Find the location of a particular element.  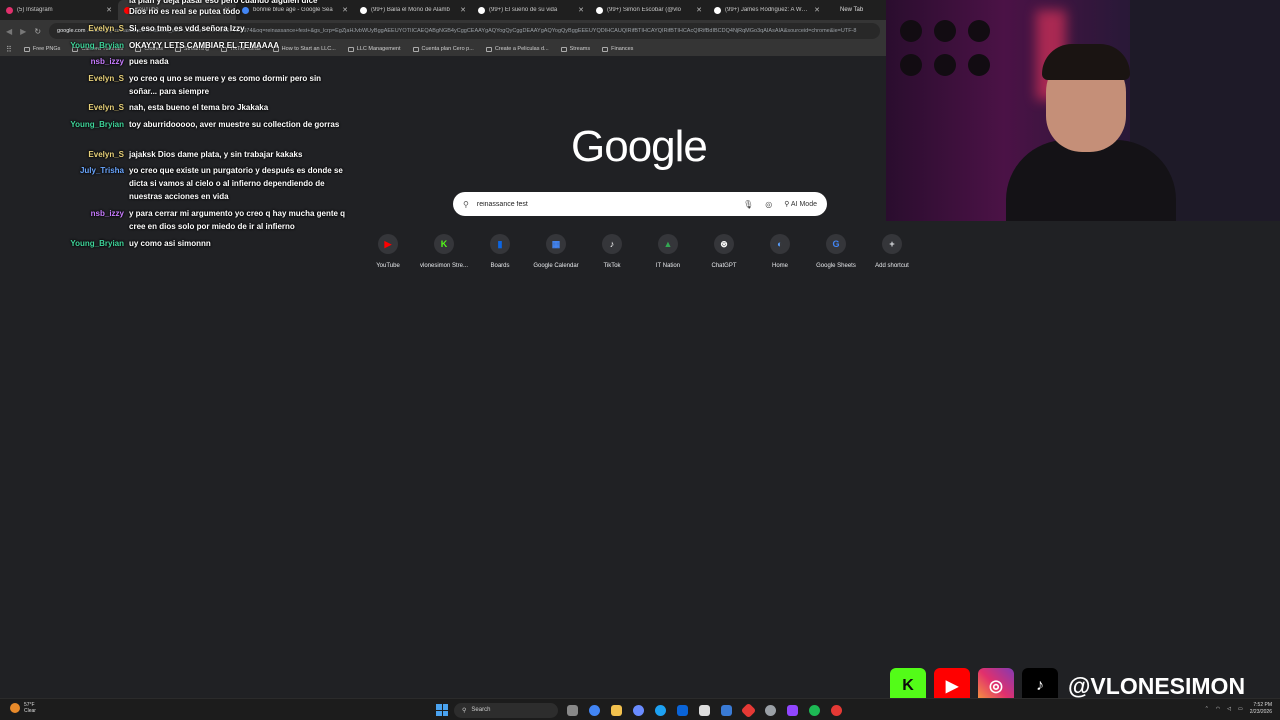

shortcut-icon: ▦ is located at coordinates (556, 244).